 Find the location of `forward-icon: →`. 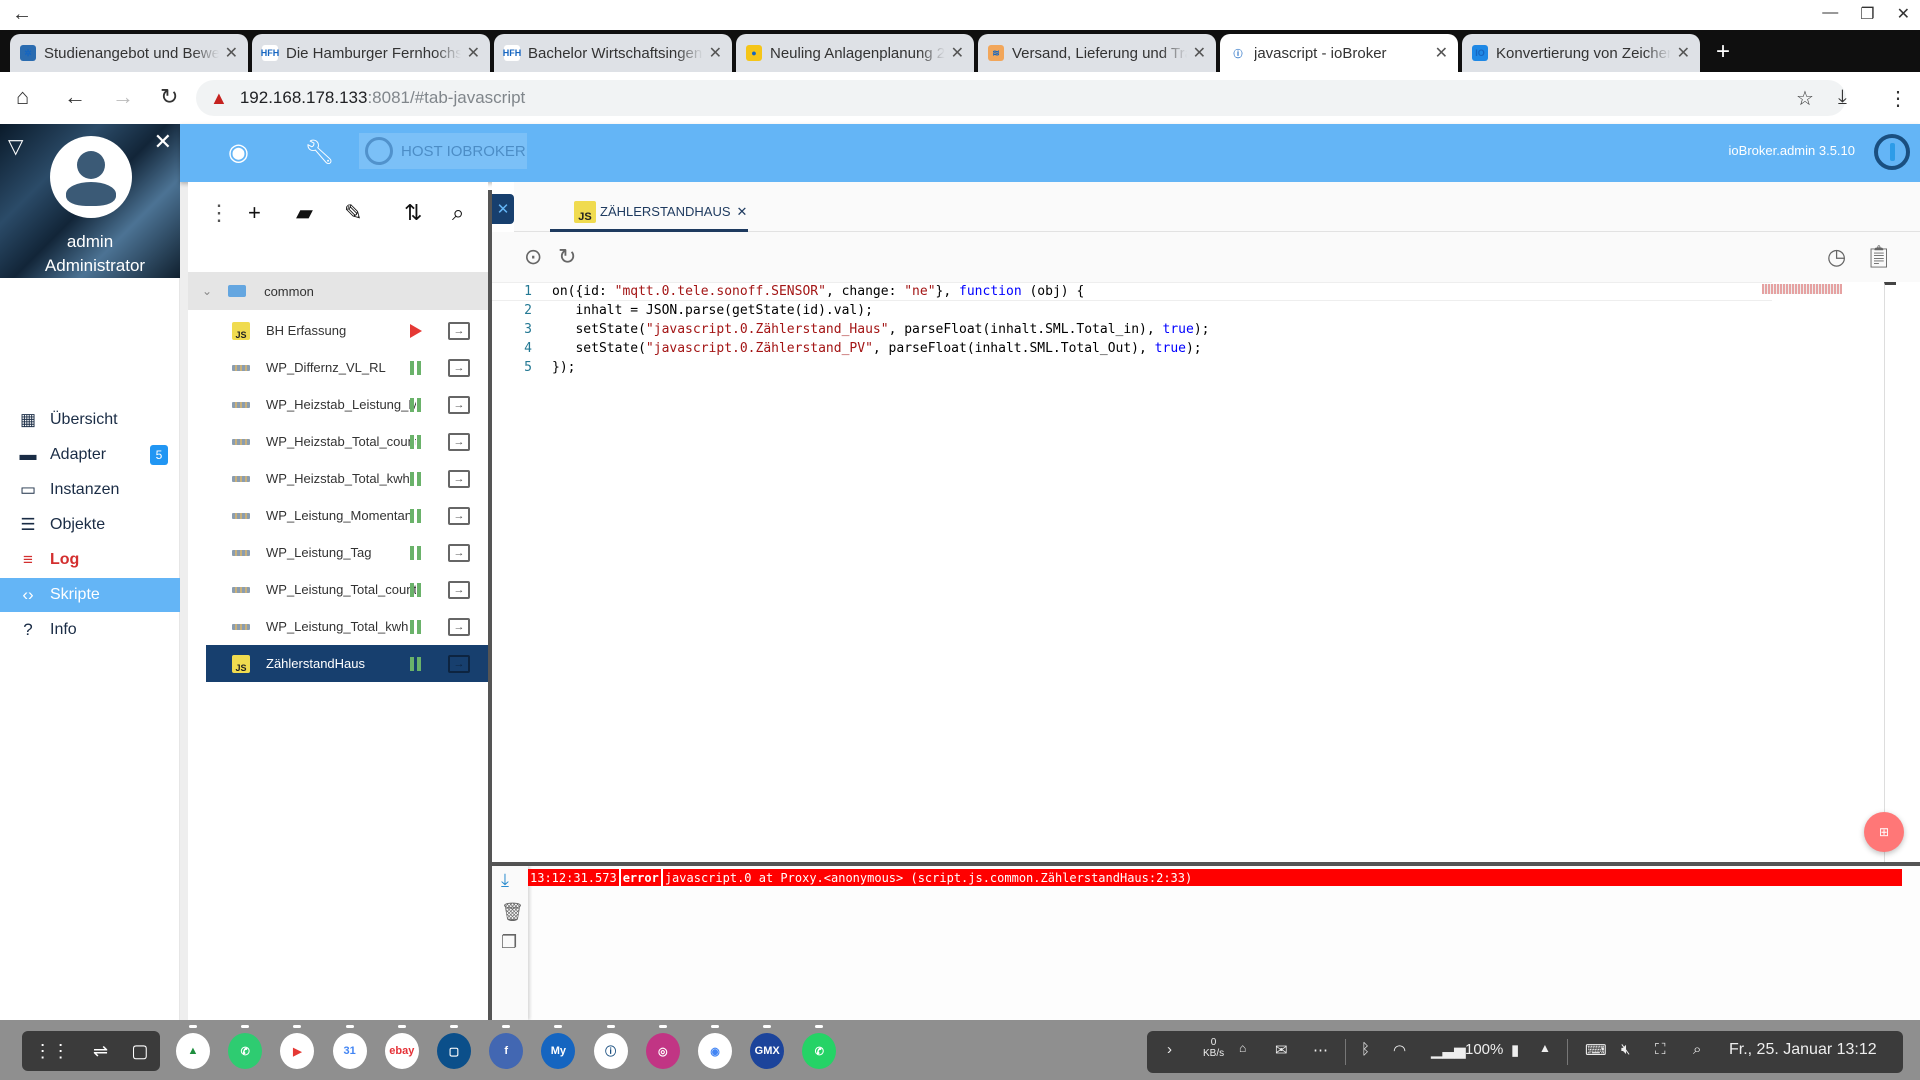

forward-icon: → is located at coordinates (123, 97).